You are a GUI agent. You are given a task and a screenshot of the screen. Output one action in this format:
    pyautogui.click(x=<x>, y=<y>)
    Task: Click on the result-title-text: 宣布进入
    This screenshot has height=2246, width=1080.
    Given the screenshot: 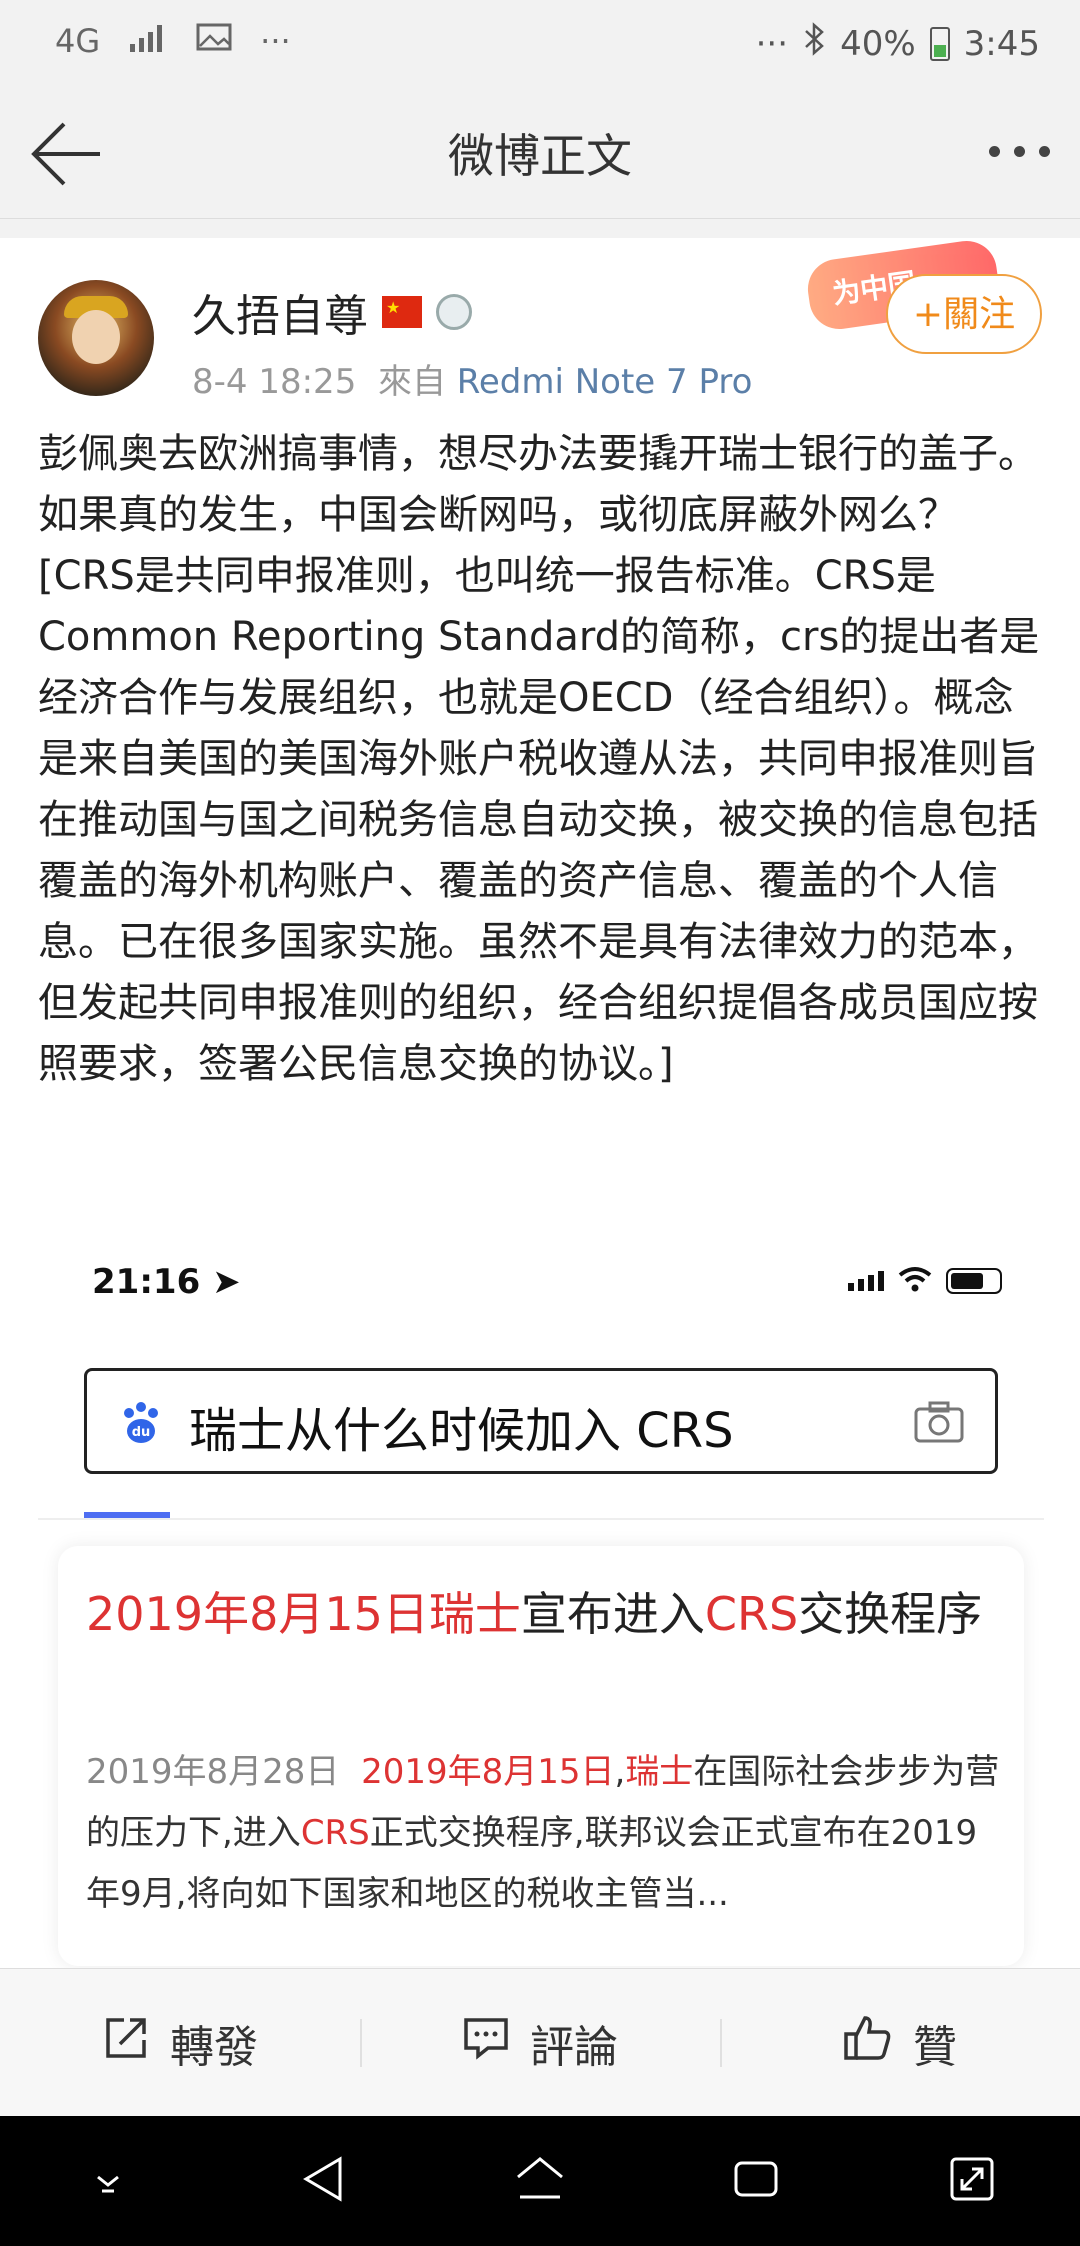 What is the action you would take?
    pyautogui.click(x=612, y=1614)
    